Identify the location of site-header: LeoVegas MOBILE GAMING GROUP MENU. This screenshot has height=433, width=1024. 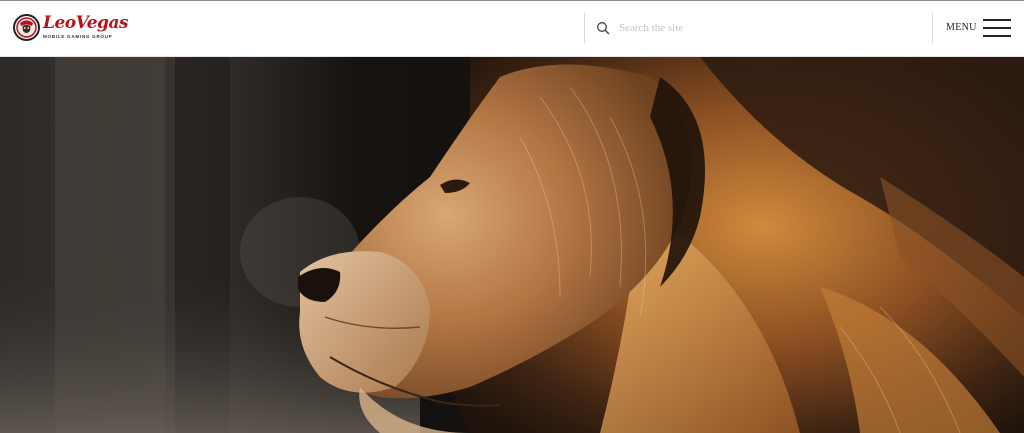
(512, 28).